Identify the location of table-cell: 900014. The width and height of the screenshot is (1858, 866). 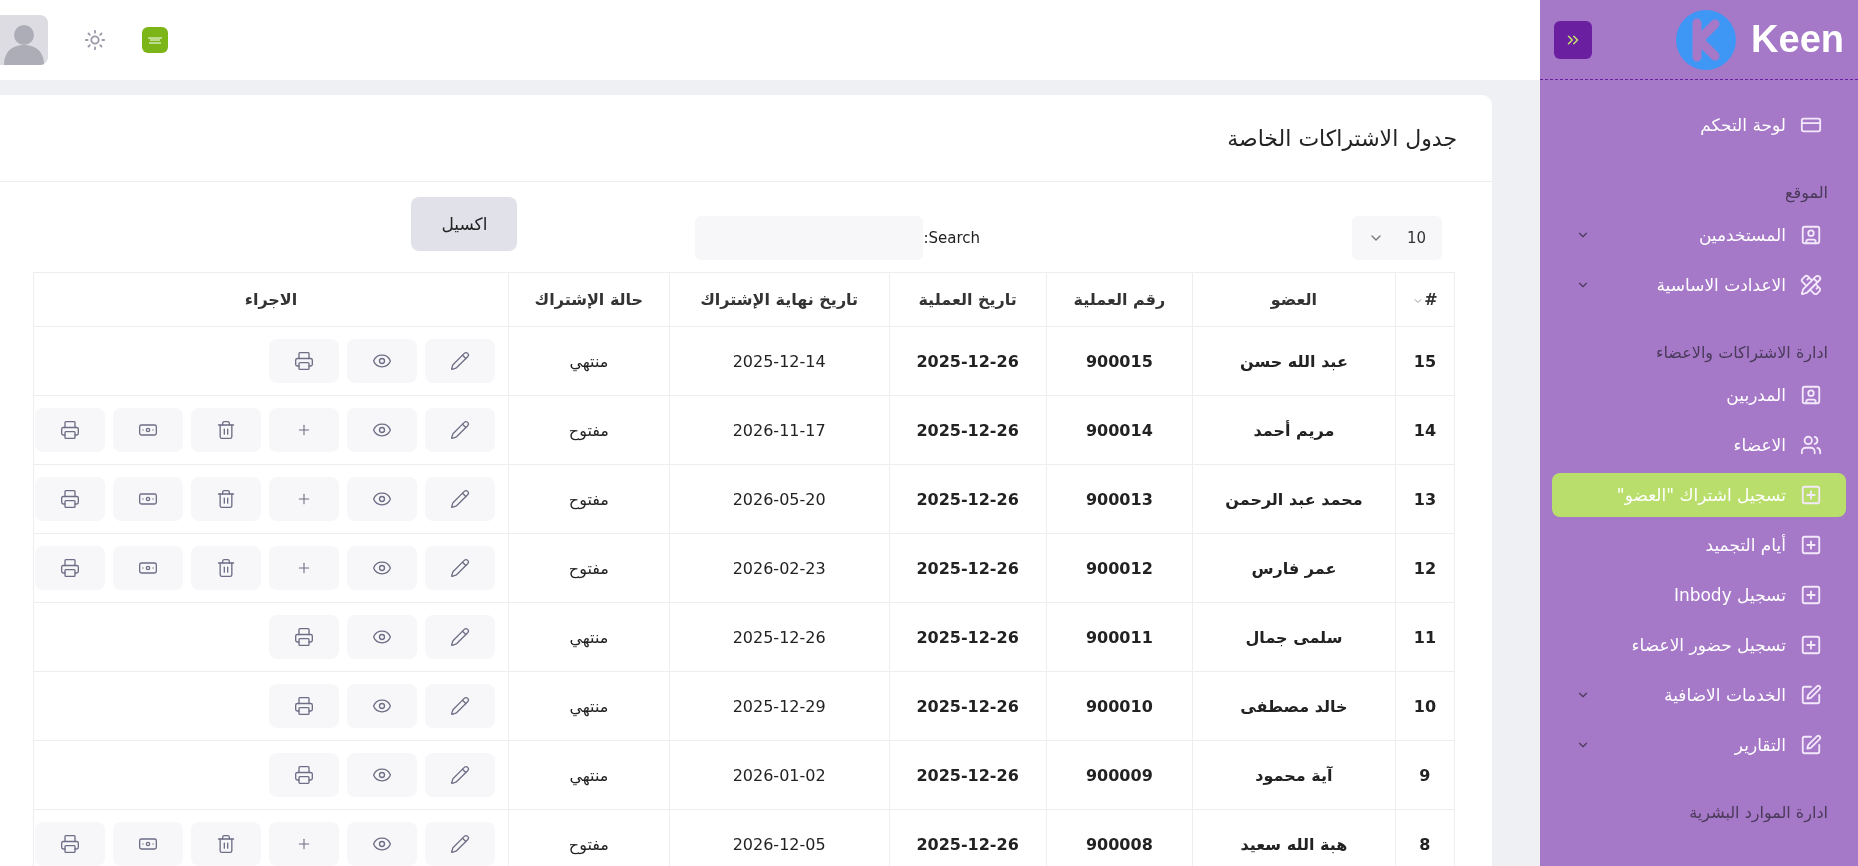
(1119, 430).